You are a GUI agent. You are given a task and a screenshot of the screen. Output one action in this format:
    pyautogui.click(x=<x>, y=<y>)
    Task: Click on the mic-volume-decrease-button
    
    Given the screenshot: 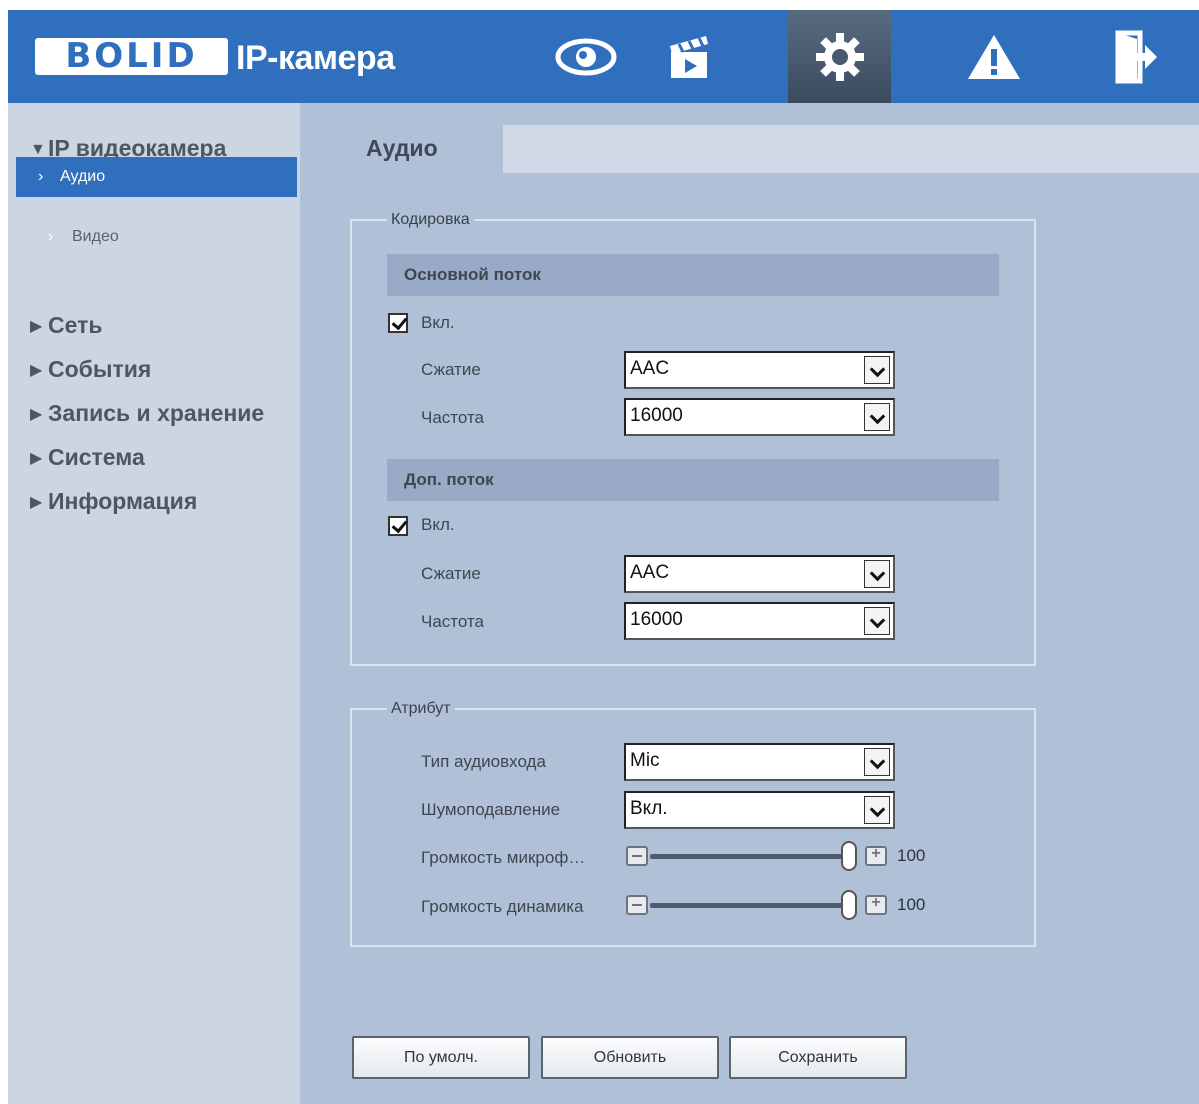 What is the action you would take?
    pyautogui.click(x=637, y=856)
    